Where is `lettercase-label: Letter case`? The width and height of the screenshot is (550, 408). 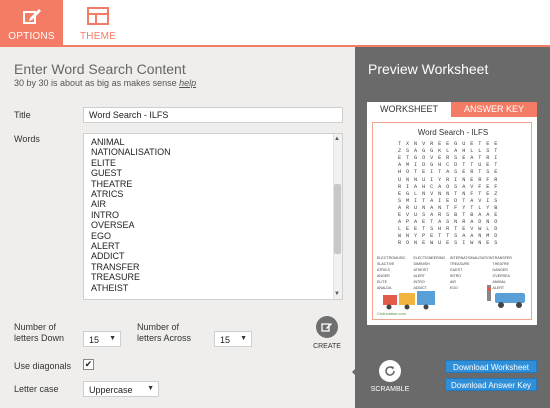
lettercase-label: Letter case is located at coordinates (36, 389).